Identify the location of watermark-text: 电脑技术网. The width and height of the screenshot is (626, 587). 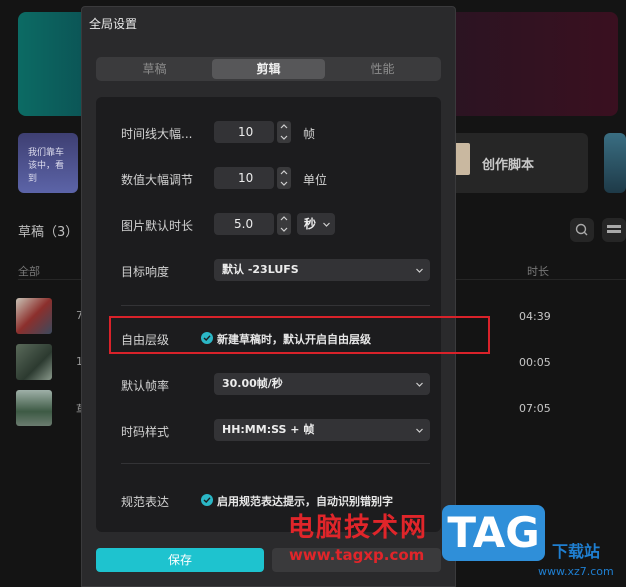
(358, 528).